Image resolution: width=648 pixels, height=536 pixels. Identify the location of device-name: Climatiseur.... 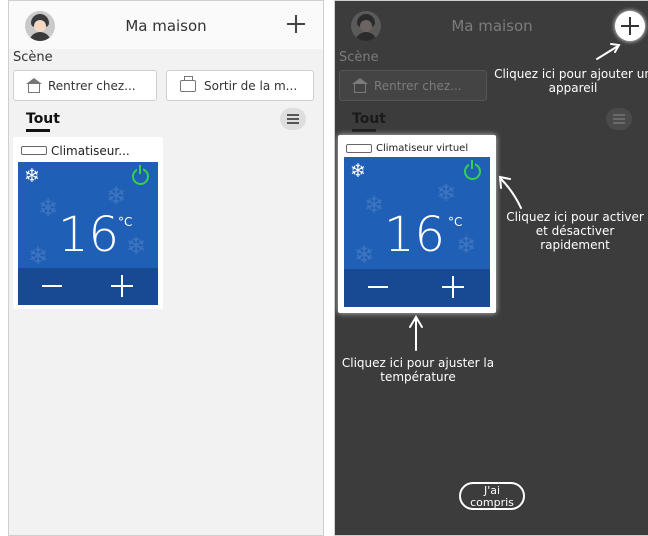
(90, 151).